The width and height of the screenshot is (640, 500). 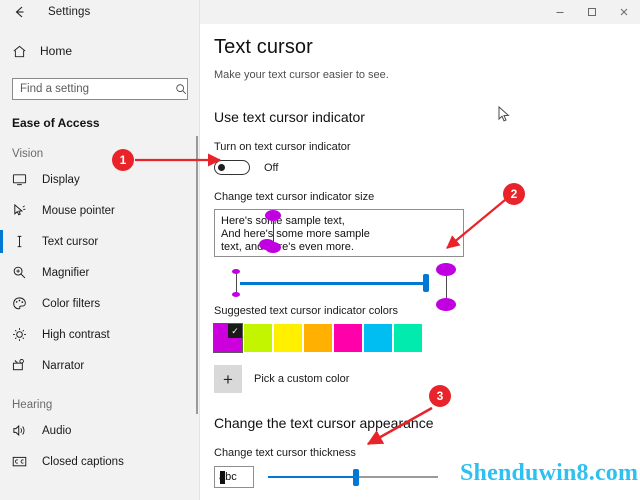 I want to click on thickness-caption: Change text cursor thickness, so click(x=285, y=453).